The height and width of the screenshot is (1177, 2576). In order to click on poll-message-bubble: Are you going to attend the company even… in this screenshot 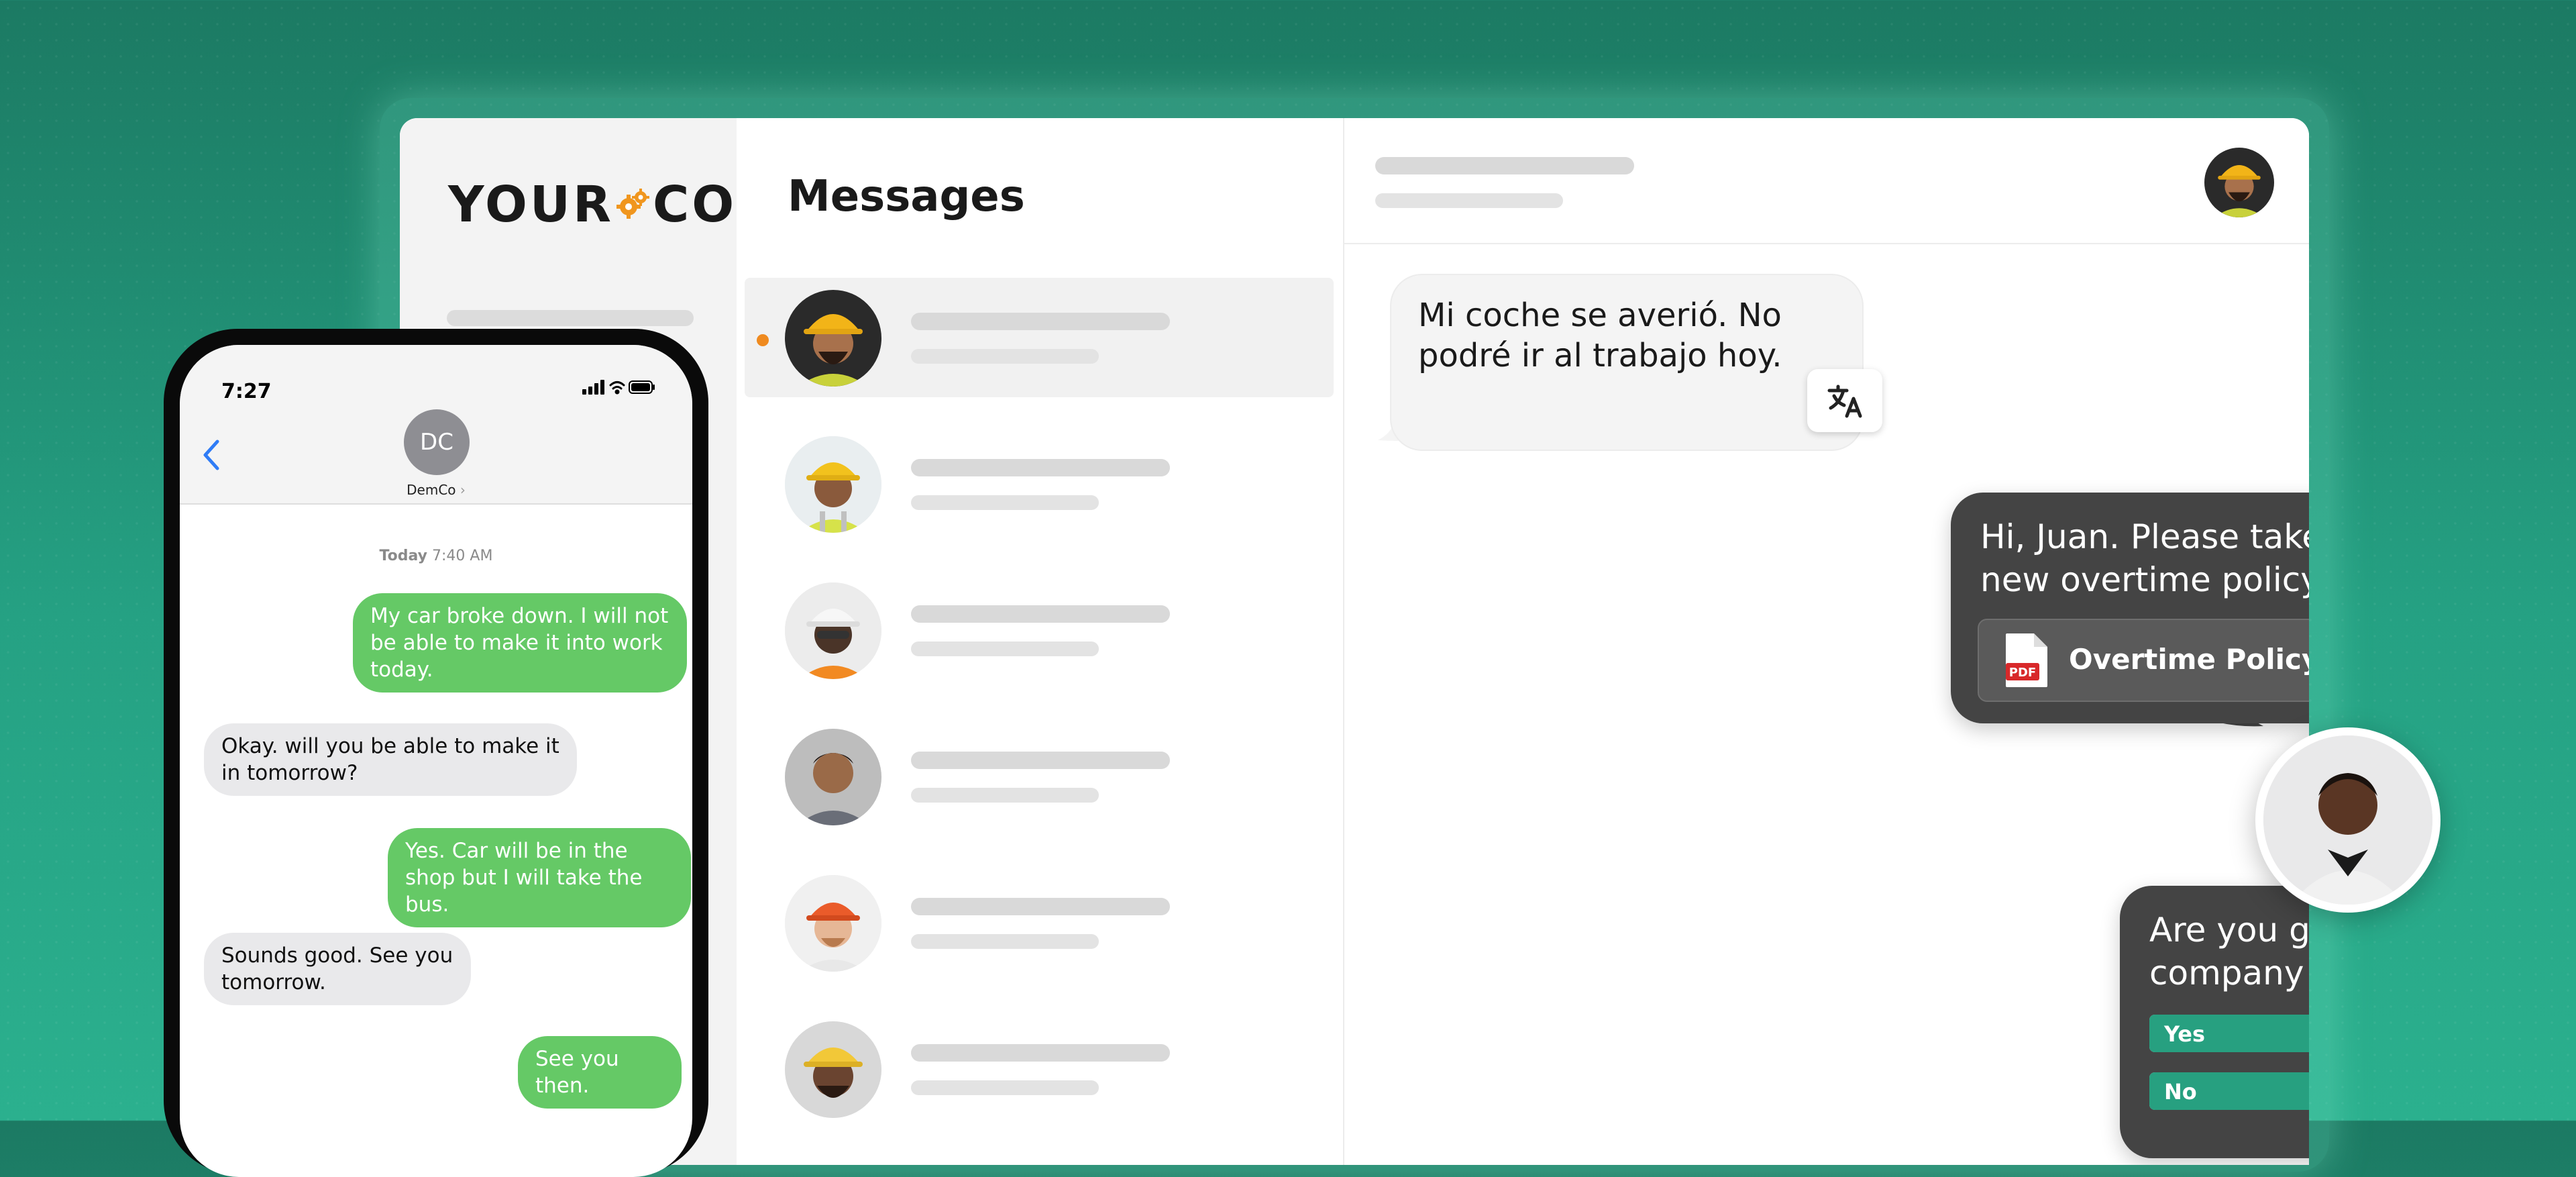, I will do `click(2214, 1022)`.